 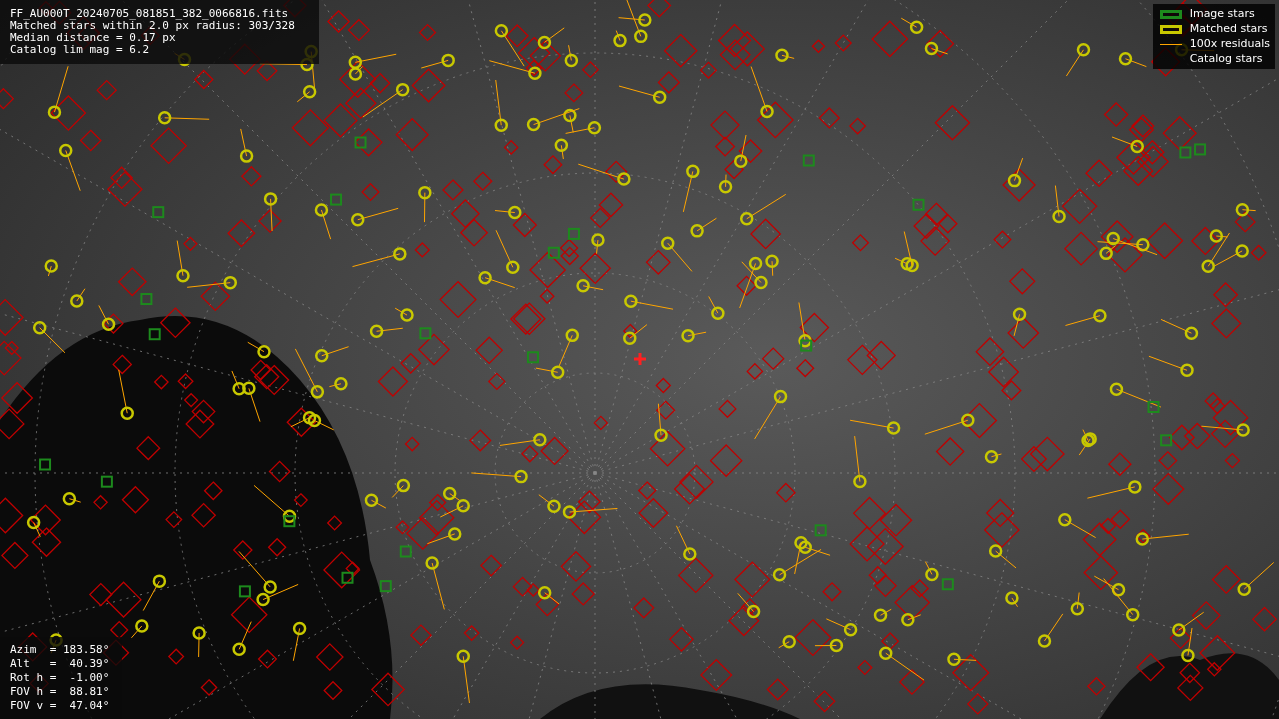 I want to click on pointing-text: FOV v = 47.04°, so click(x=60, y=706).